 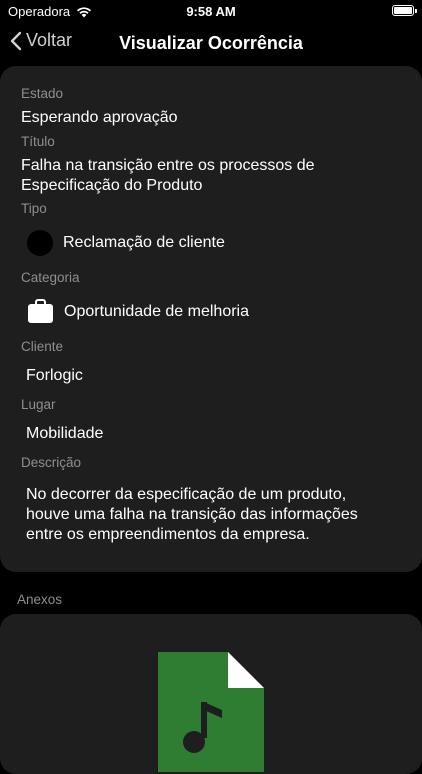 What do you see at coordinates (213, 712) in the screenshot?
I see `audio-file-icon` at bounding box center [213, 712].